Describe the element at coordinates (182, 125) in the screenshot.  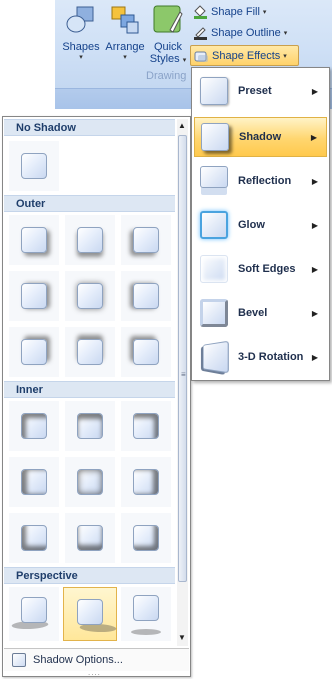
I see `scroll-up-arrow-icon: ▲` at that location.